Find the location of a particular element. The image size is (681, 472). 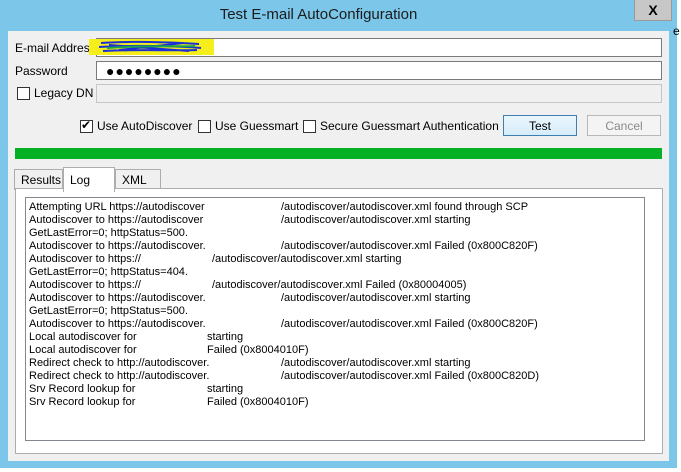

legacy-dn-label: Legacy DN is located at coordinates (64, 93).